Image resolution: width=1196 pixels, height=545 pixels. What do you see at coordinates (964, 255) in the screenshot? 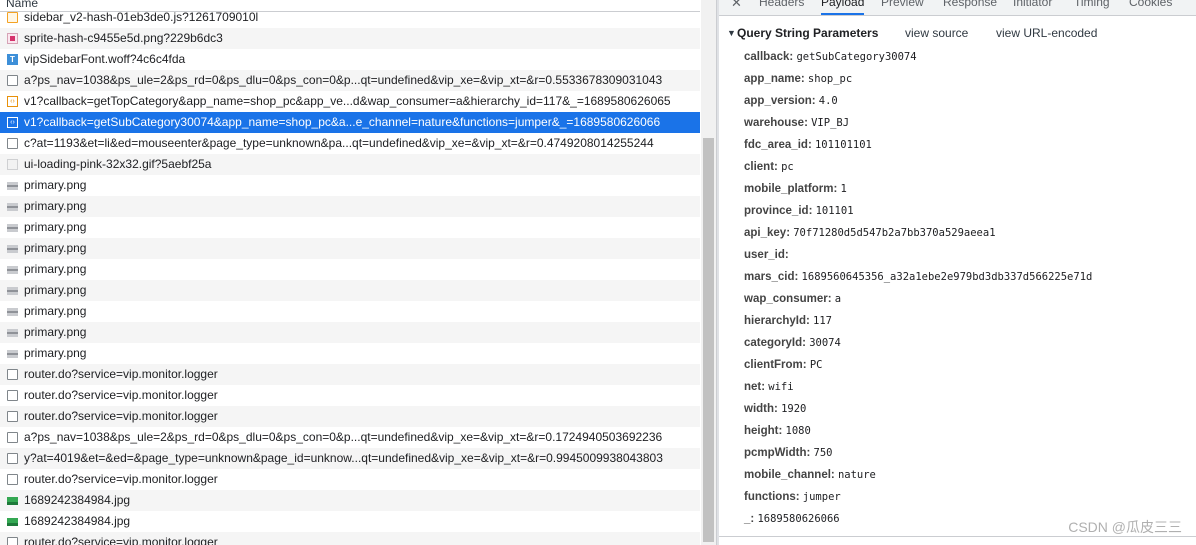
I see `query-param-row: user_id:` at bounding box center [964, 255].